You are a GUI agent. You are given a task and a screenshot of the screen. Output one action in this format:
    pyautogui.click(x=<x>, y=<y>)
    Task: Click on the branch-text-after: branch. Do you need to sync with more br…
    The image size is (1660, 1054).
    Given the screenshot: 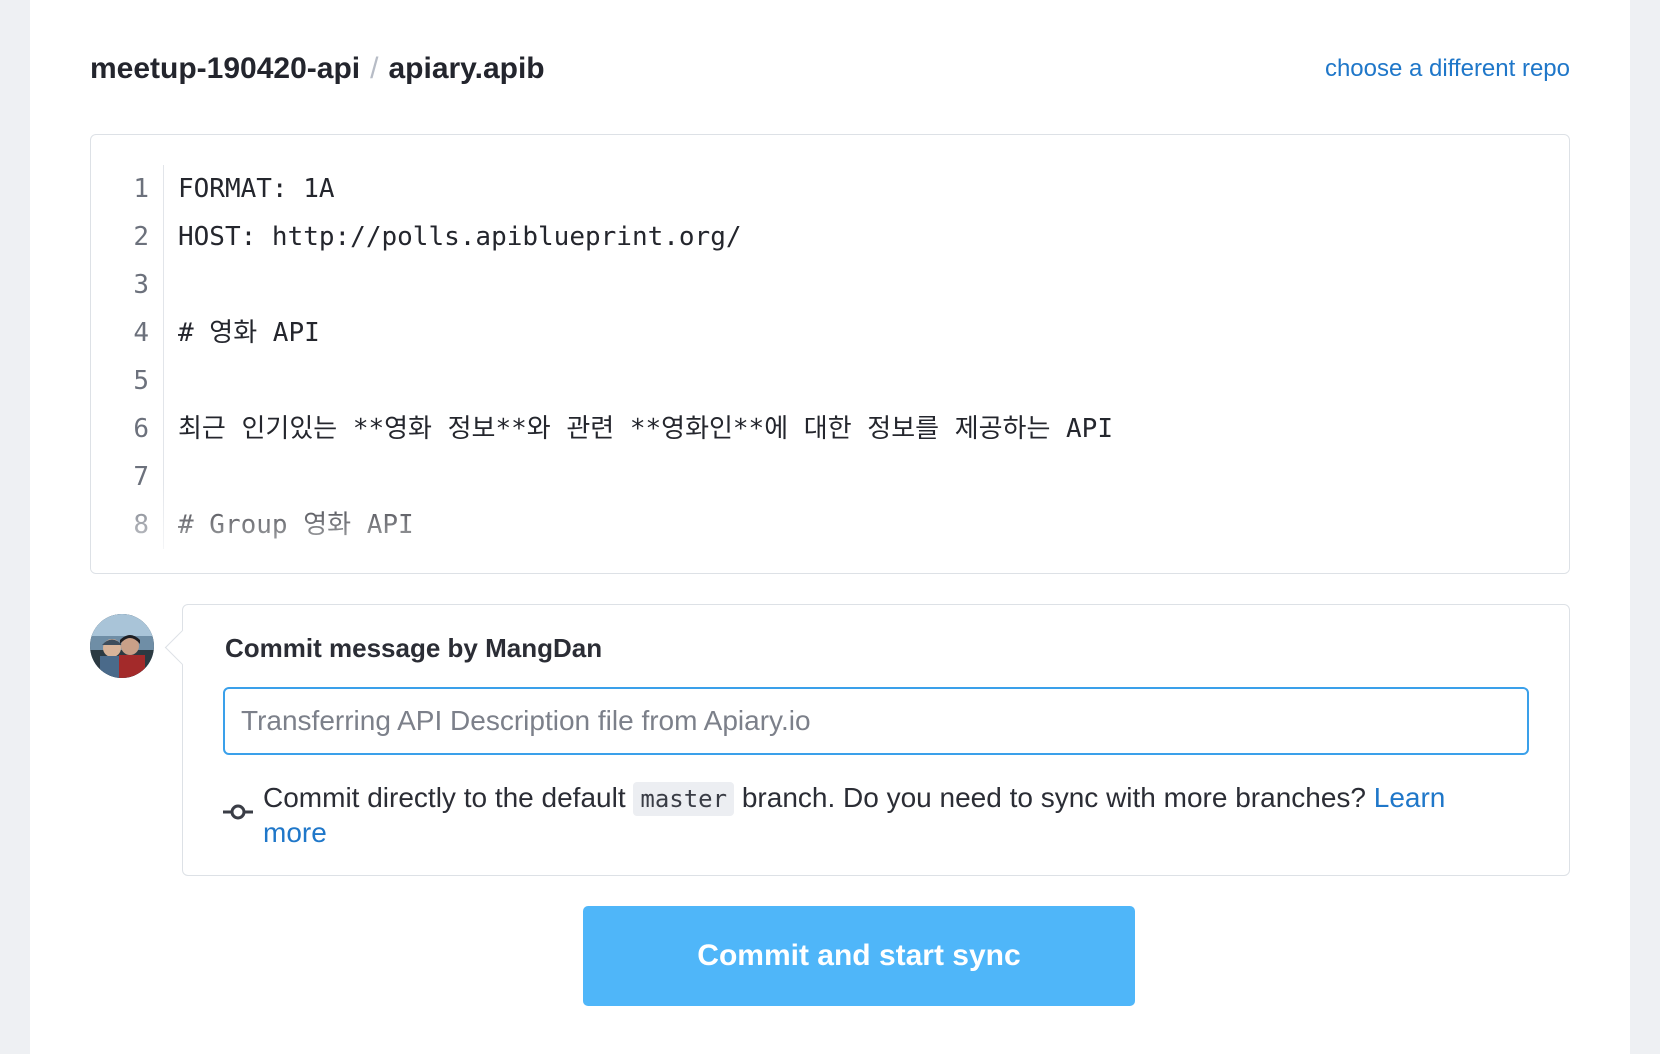 What is the action you would take?
    pyautogui.click(x=1053, y=797)
    